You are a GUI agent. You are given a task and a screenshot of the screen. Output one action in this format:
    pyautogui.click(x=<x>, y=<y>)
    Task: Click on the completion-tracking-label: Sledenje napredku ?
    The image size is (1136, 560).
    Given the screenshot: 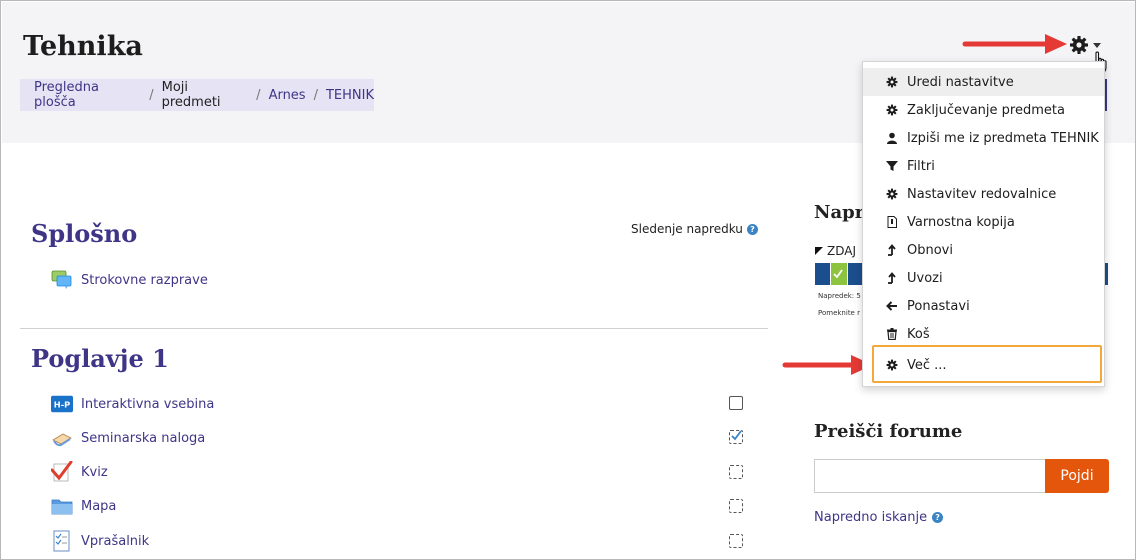 What is the action you would take?
    pyautogui.click(x=694, y=229)
    